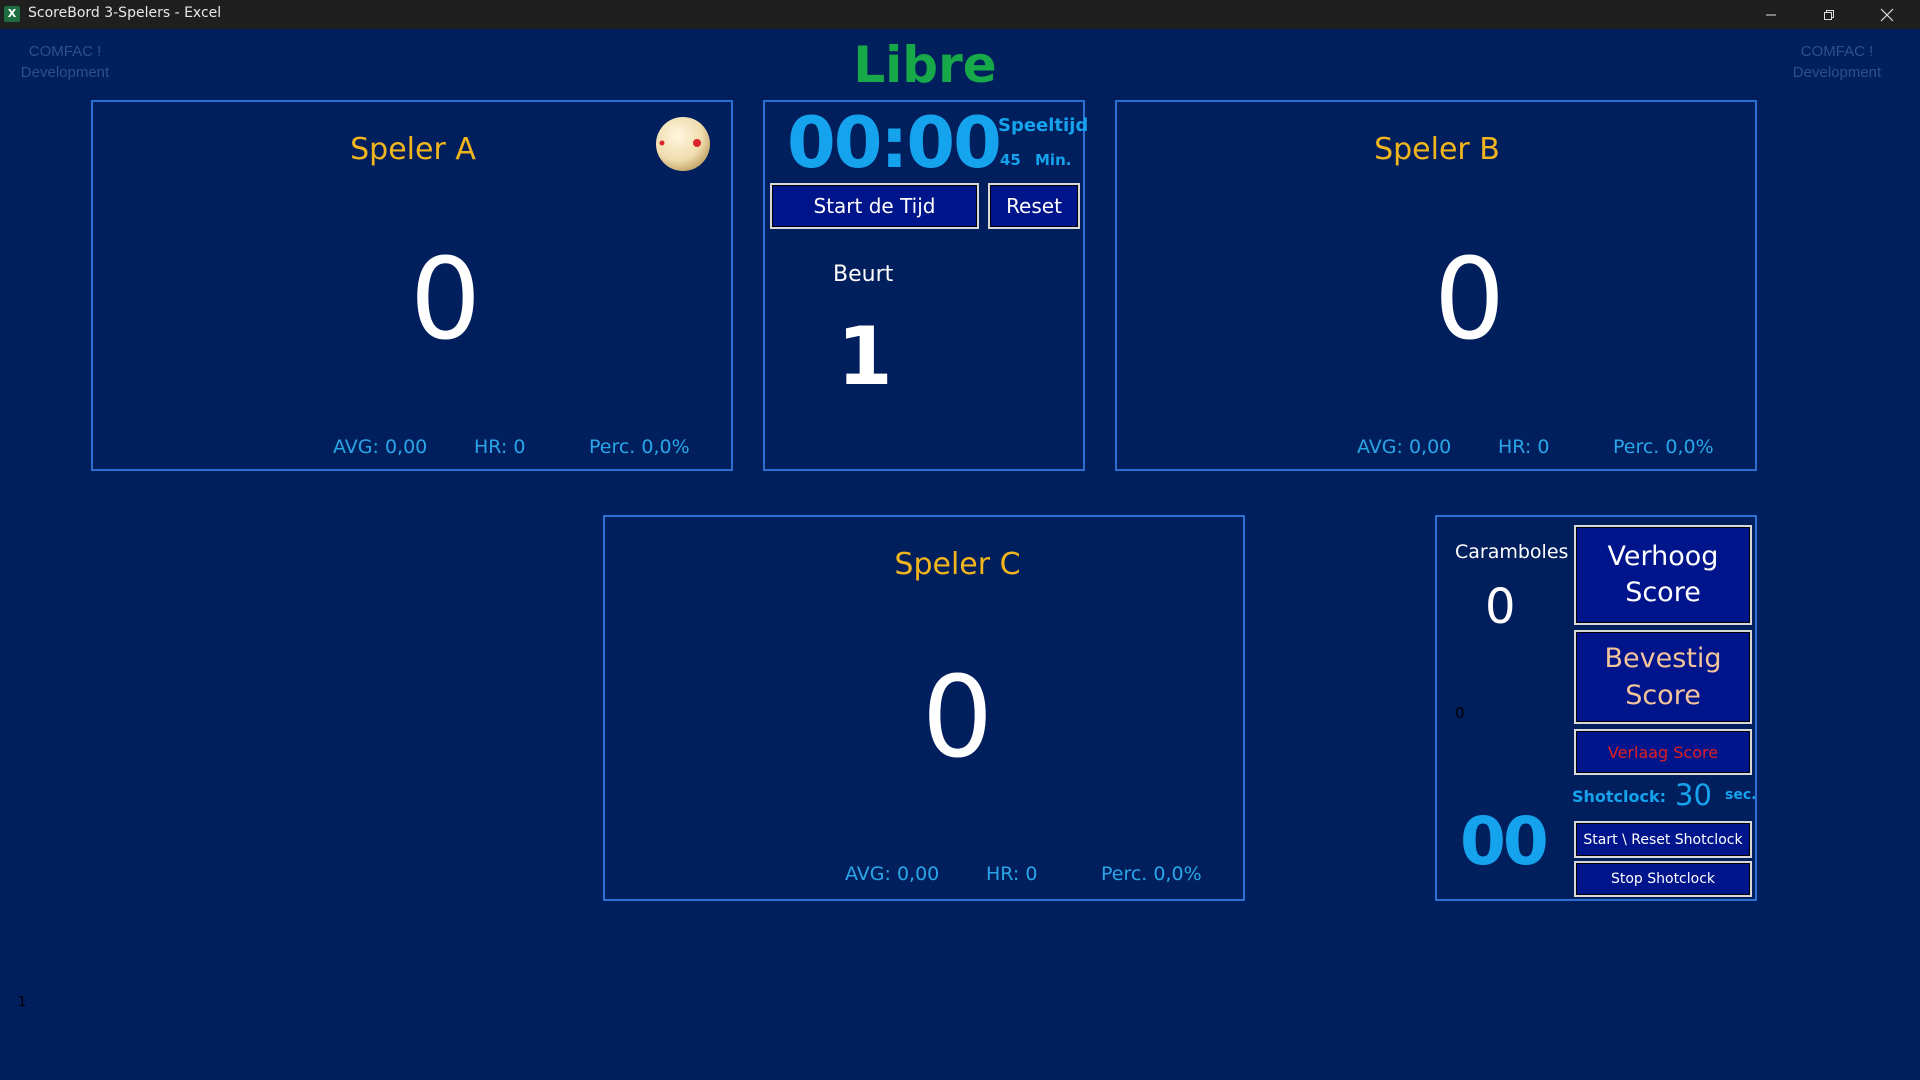 This screenshot has height=1080, width=1920. I want to click on game-clock: 00:00, so click(894, 143).